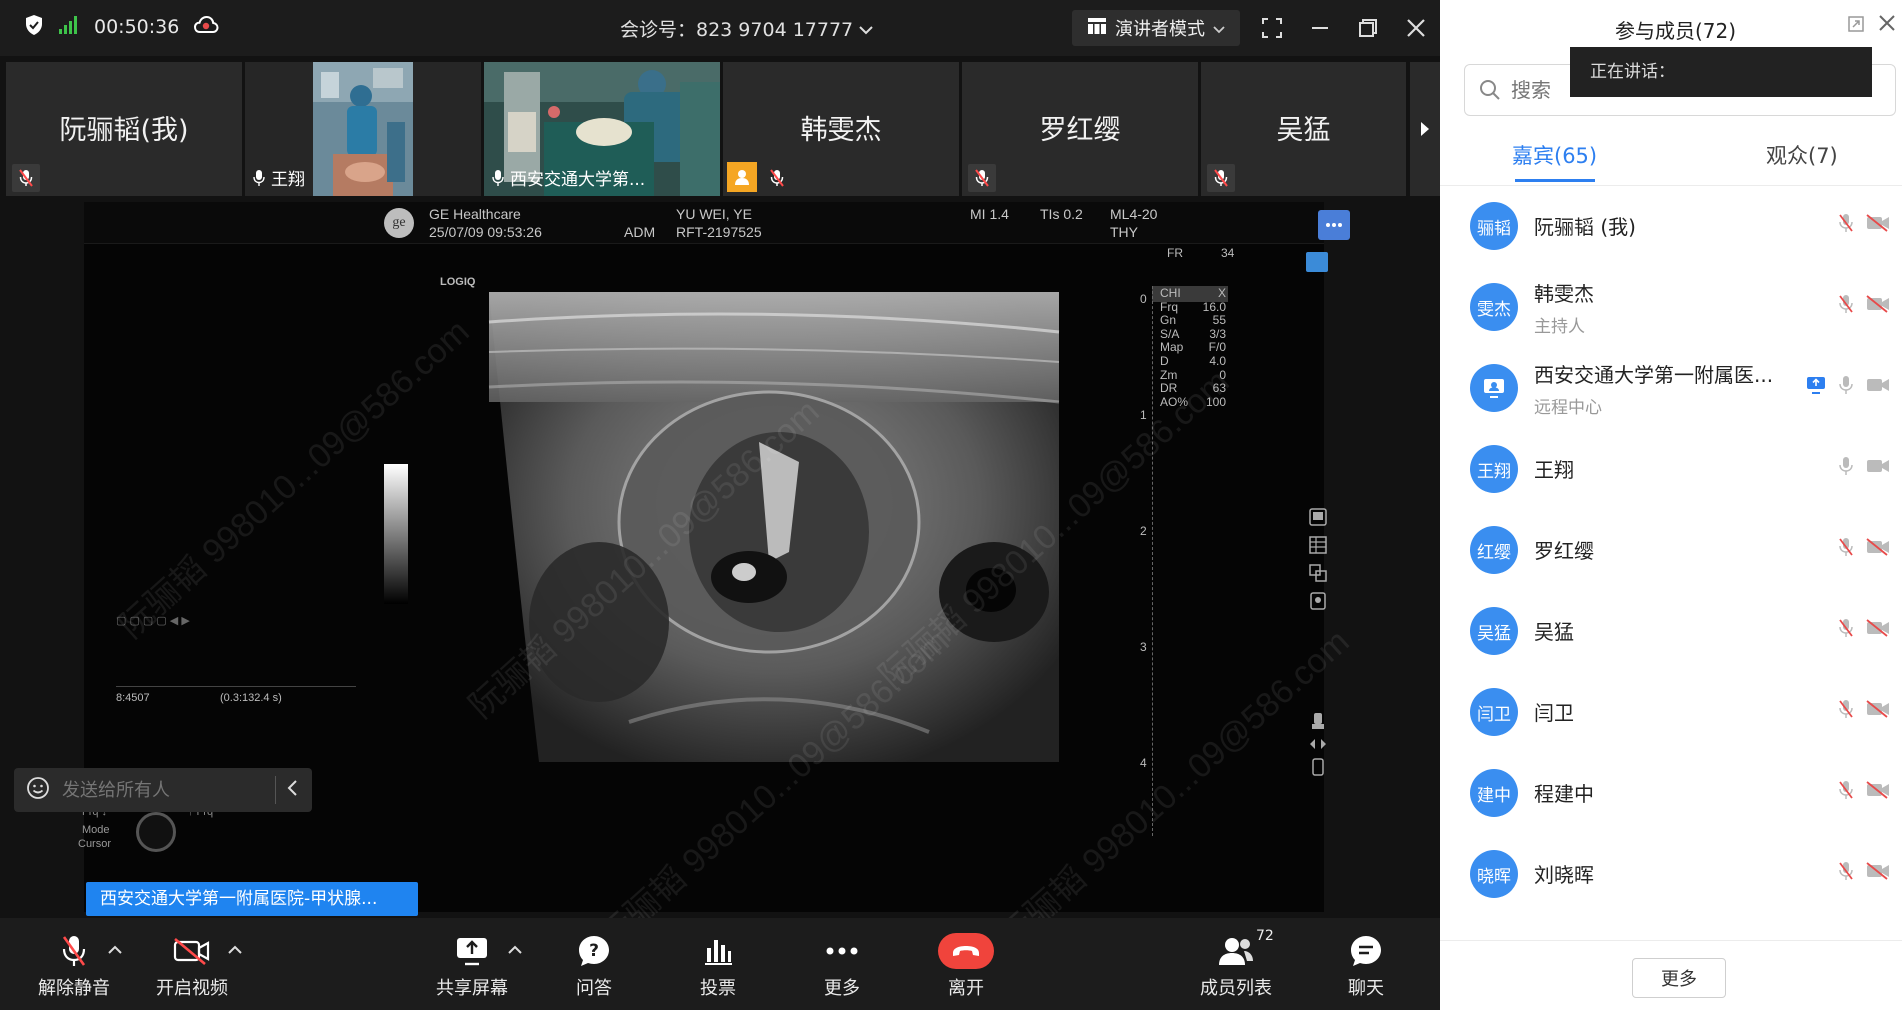  What do you see at coordinates (1156, 28) in the screenshot?
I see `presenter-mode-button: 演讲者模式` at bounding box center [1156, 28].